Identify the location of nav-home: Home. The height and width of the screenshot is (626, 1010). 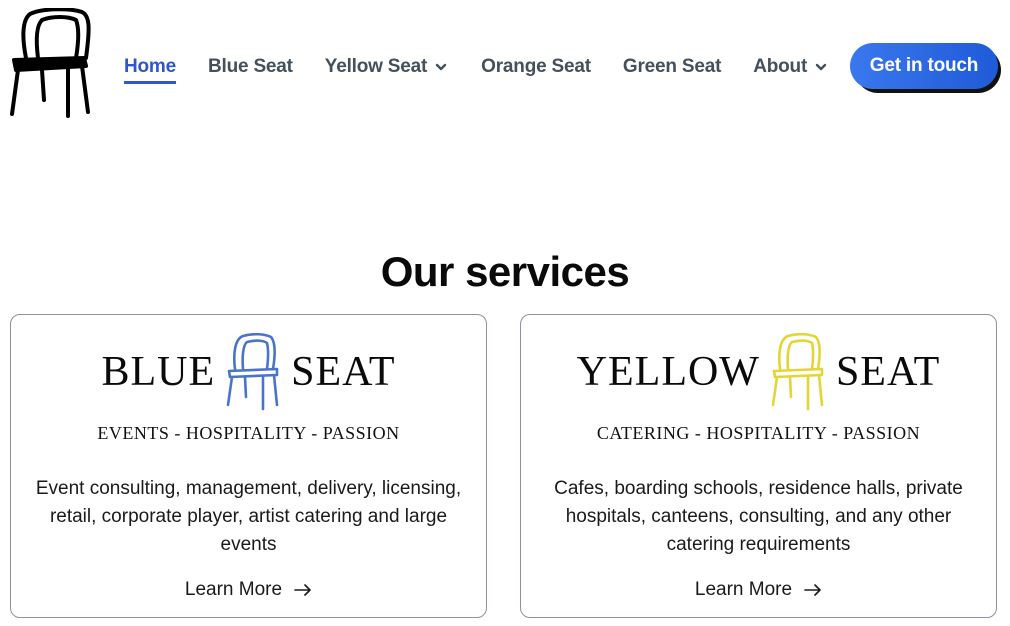
(150, 68).